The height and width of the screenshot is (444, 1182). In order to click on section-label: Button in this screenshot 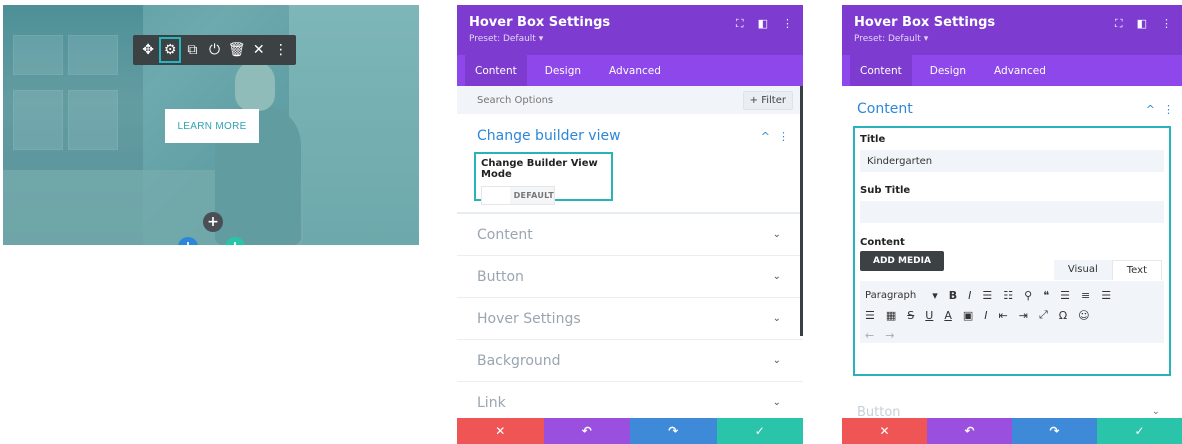, I will do `click(500, 276)`.